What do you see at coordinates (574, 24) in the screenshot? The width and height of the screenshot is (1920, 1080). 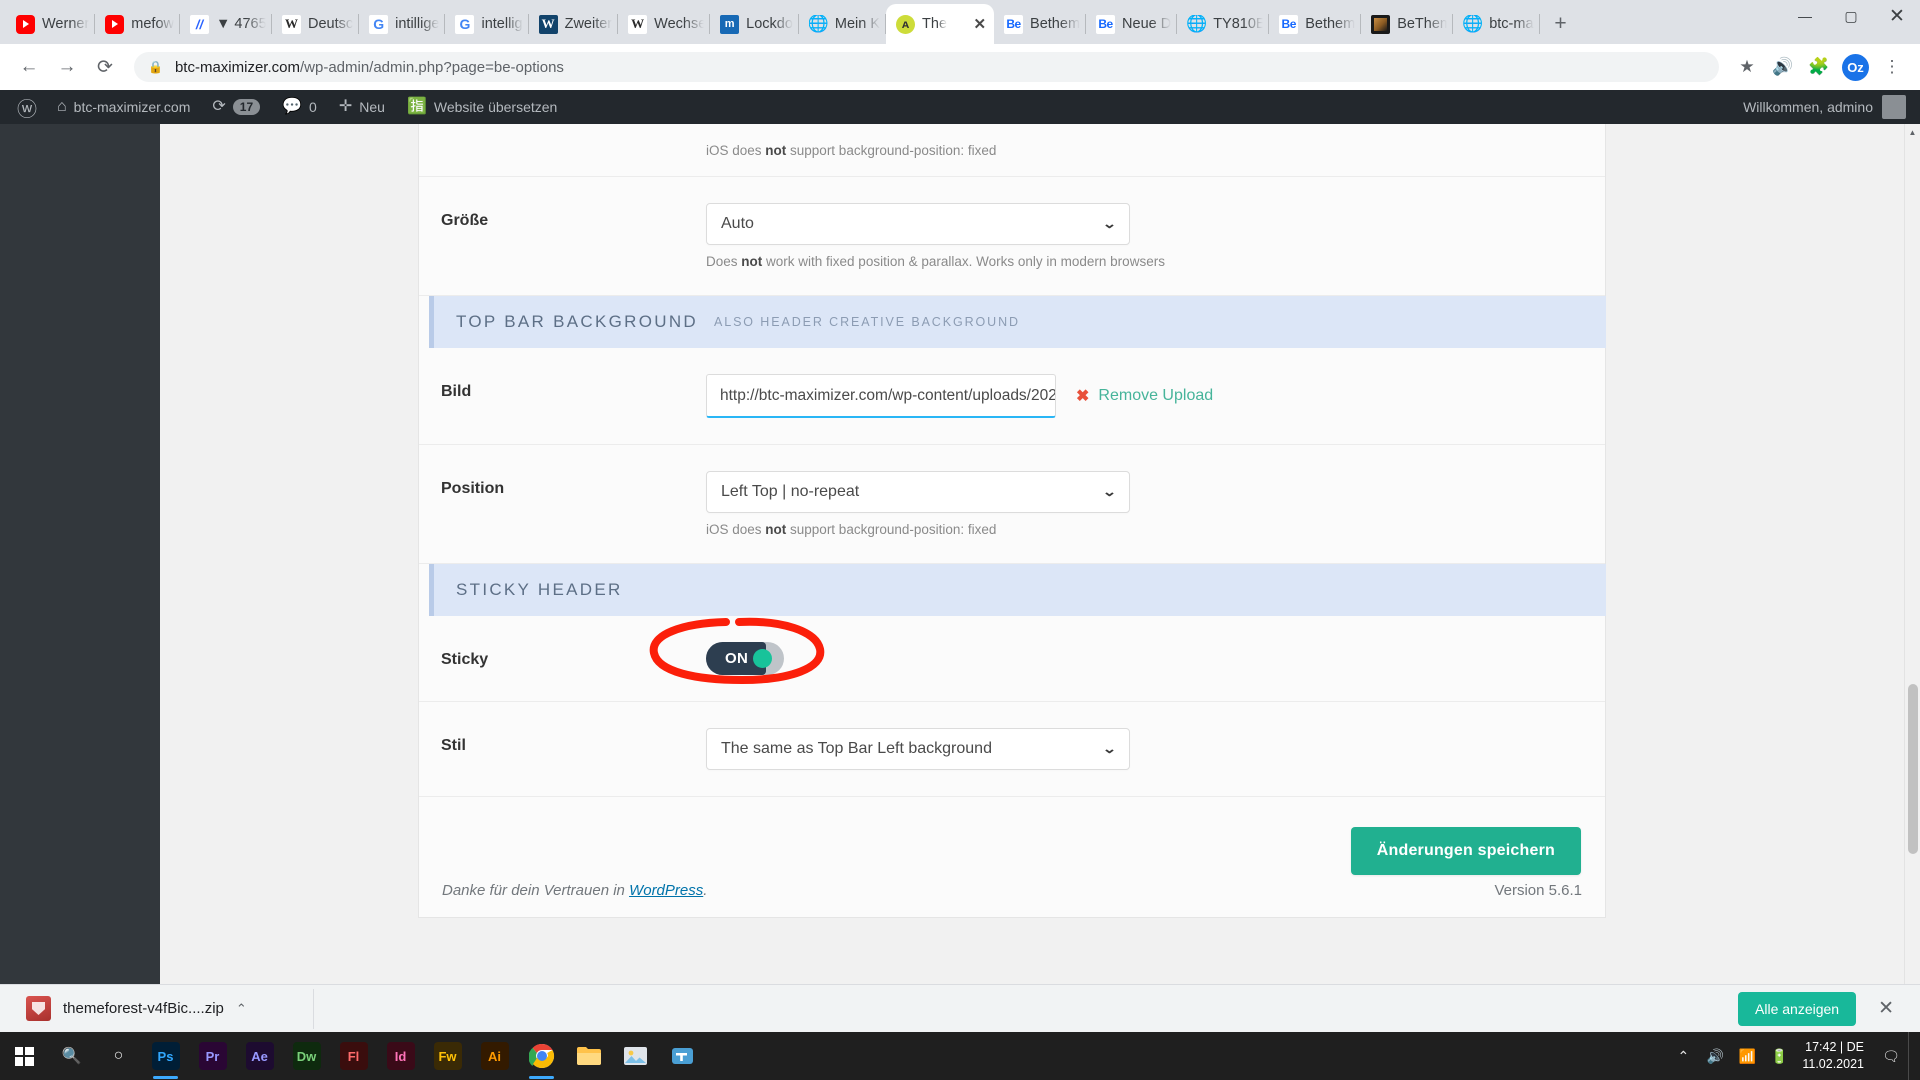 I see `browser-tab: W Zweiter` at bounding box center [574, 24].